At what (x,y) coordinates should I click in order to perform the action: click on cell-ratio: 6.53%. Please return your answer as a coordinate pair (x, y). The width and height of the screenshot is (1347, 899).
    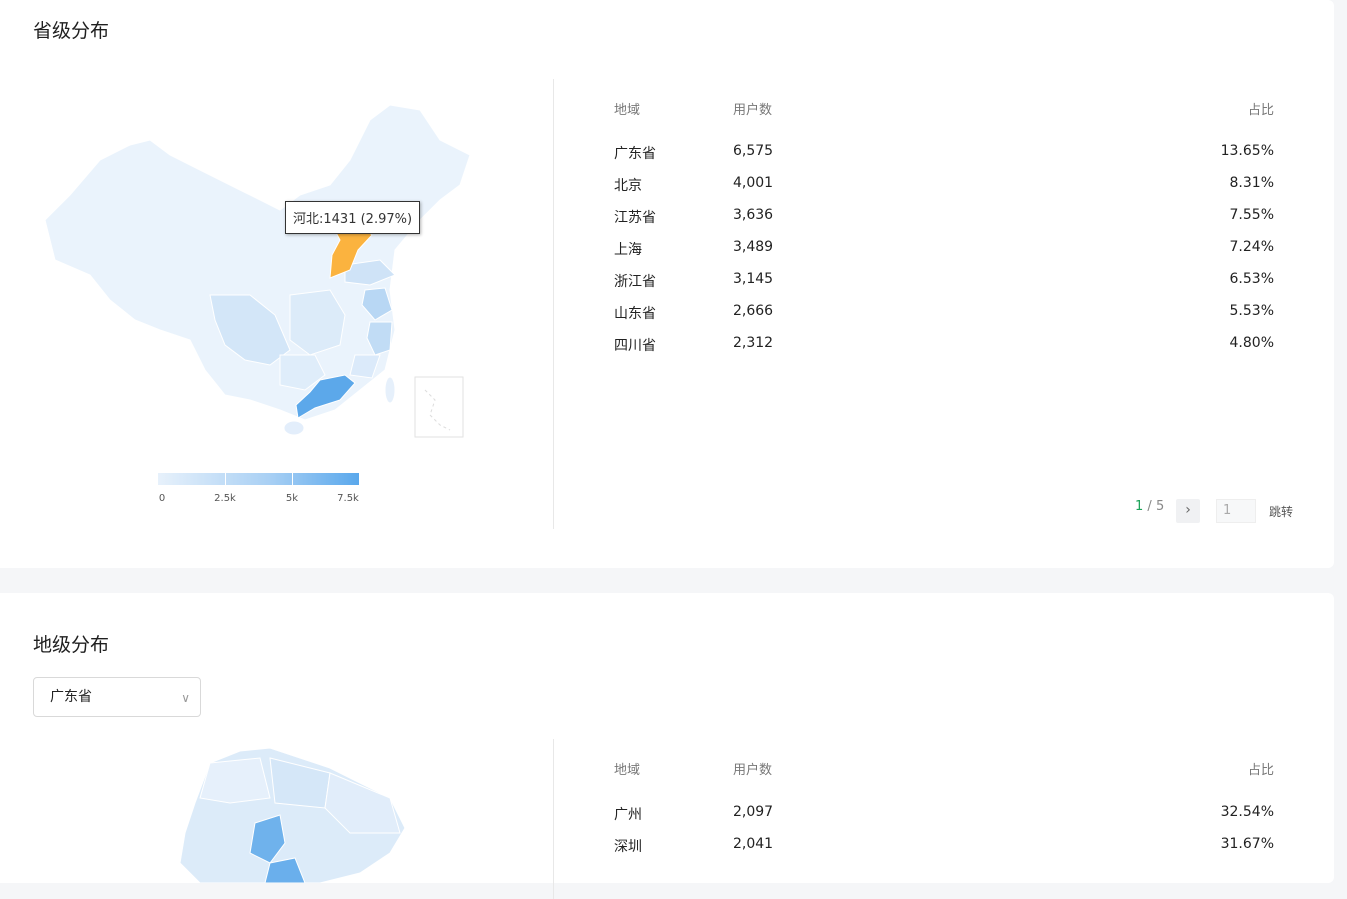
    Looking at the image, I should click on (1251, 279).